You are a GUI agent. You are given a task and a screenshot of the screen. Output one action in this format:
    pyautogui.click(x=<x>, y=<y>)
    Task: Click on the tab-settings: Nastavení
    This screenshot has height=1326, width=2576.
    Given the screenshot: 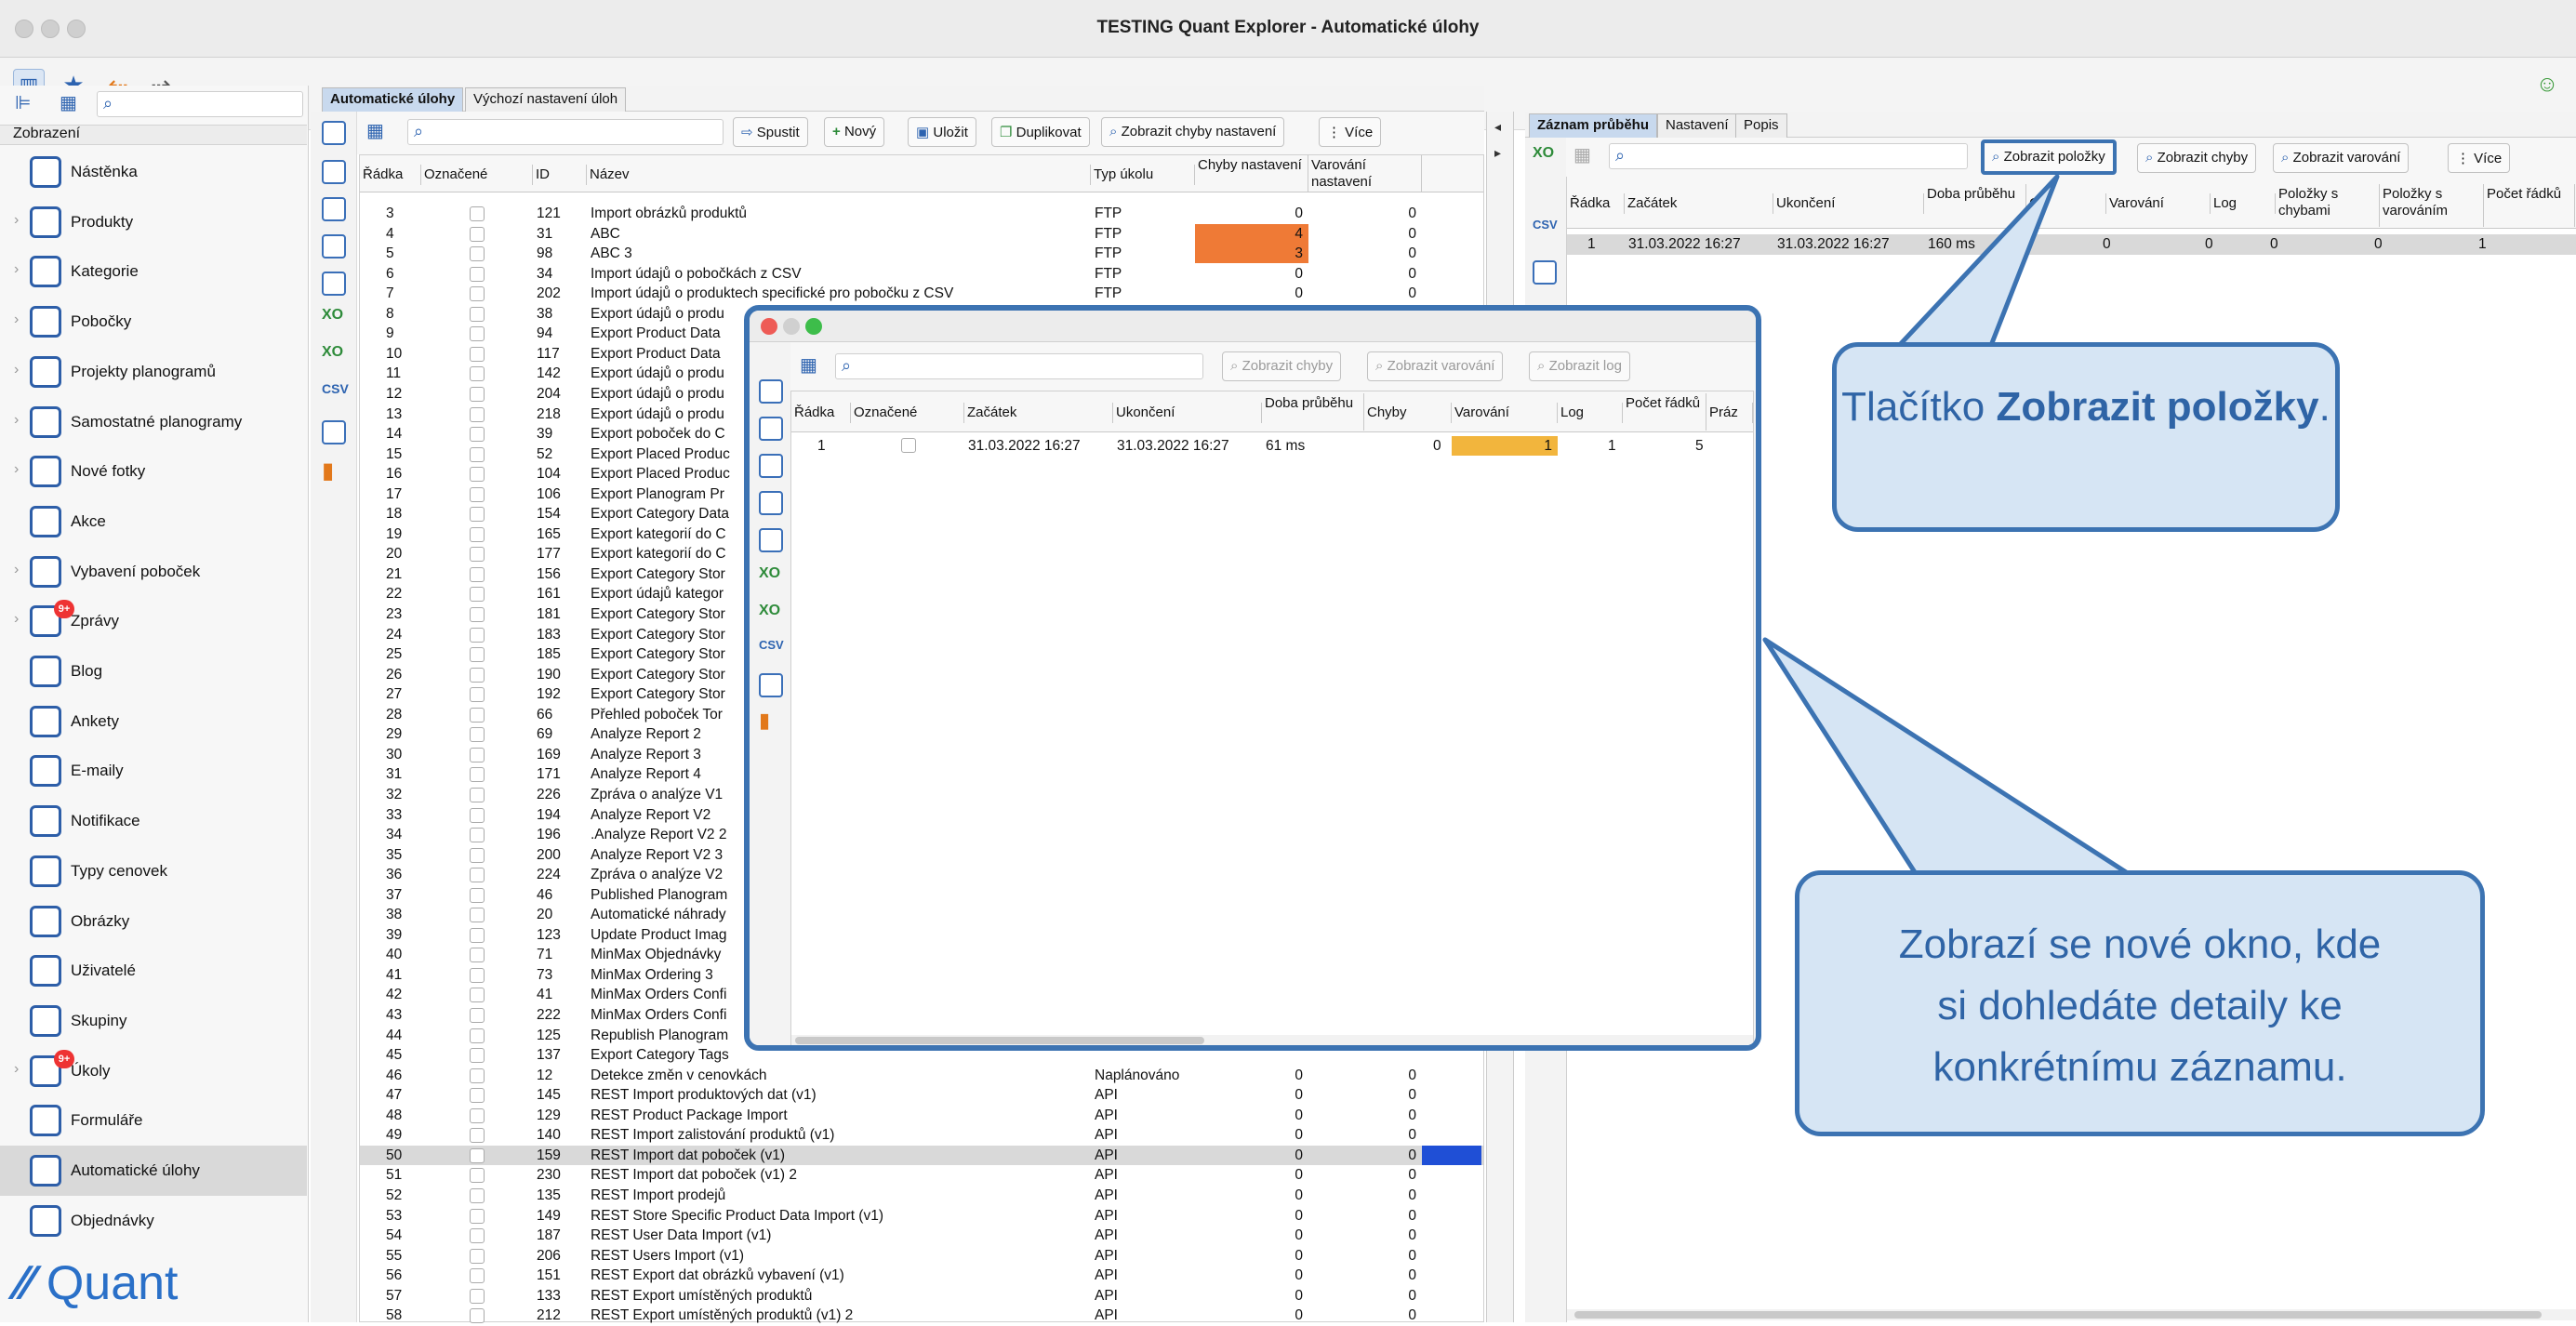 What is the action you would take?
    pyautogui.click(x=1697, y=125)
    